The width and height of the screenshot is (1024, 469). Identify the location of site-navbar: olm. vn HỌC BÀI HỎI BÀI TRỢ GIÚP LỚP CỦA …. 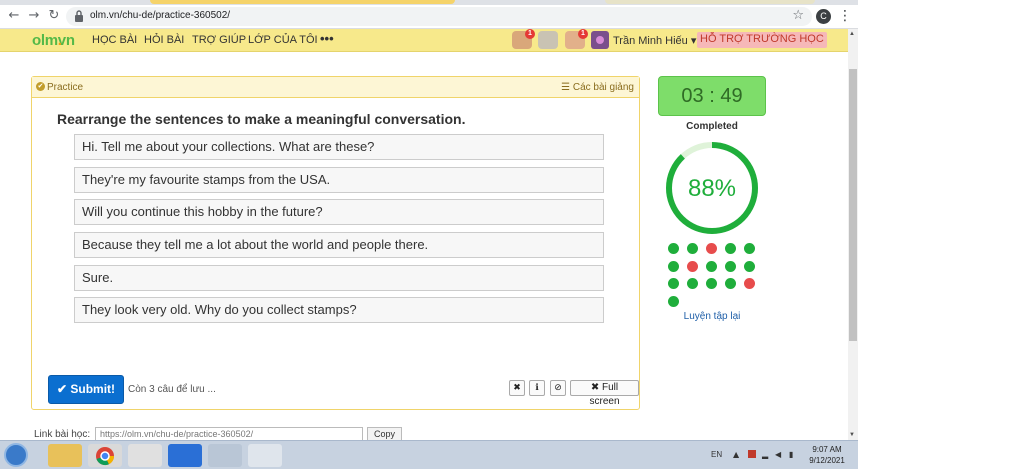
(424, 40).